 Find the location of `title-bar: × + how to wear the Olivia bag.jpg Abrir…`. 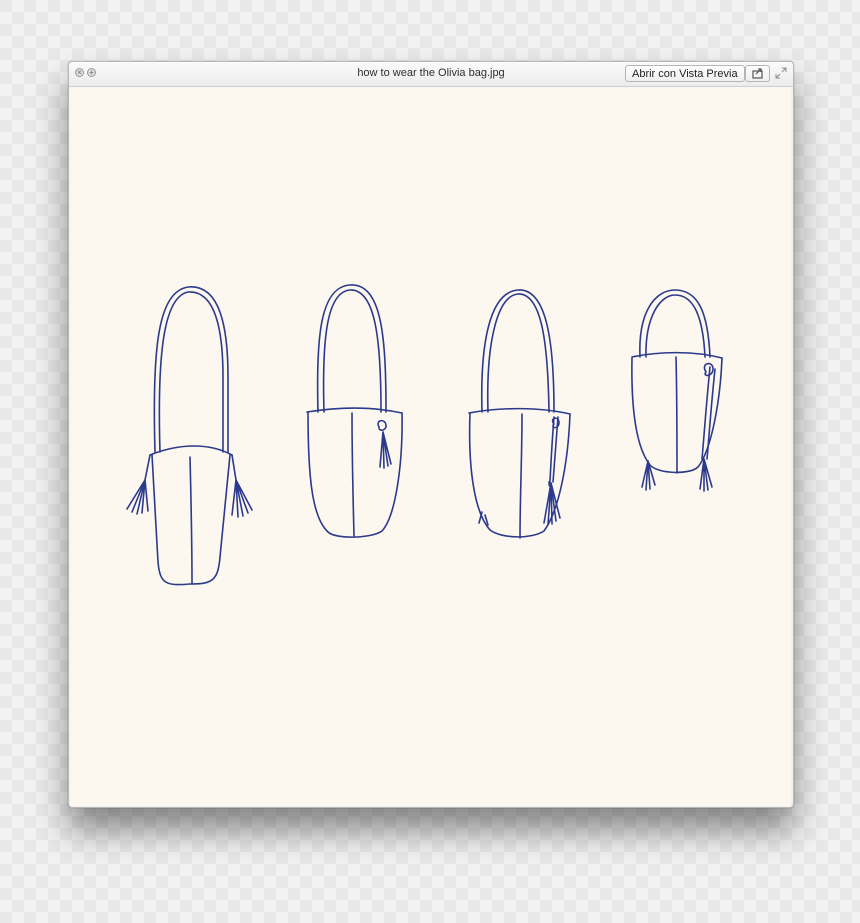

title-bar: × + how to wear the Olivia bag.jpg Abrir… is located at coordinates (431, 74).